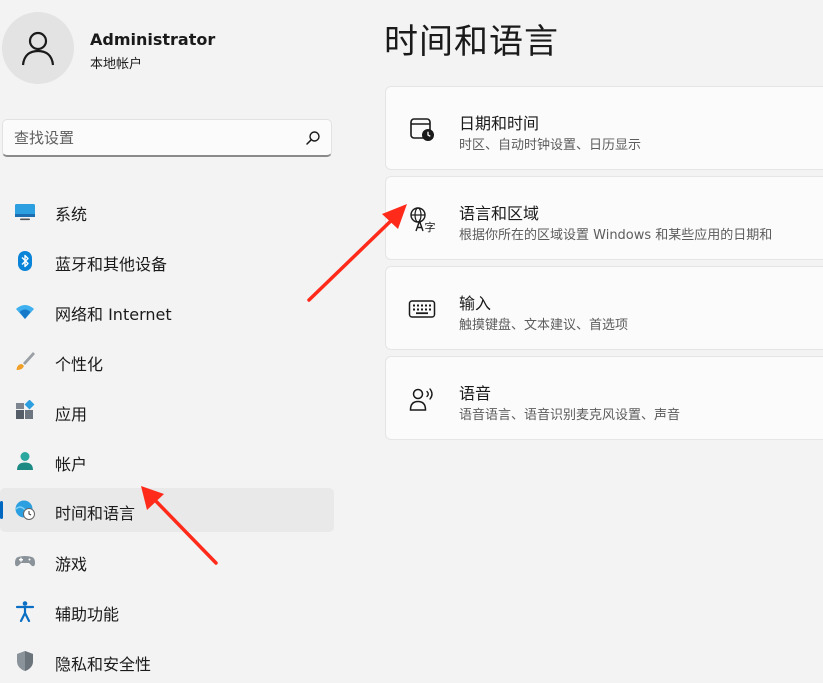 The width and height of the screenshot is (823, 683). I want to click on card-date-time: 日期和时间 时区、自动时钟设置、日历显示, so click(604, 128).